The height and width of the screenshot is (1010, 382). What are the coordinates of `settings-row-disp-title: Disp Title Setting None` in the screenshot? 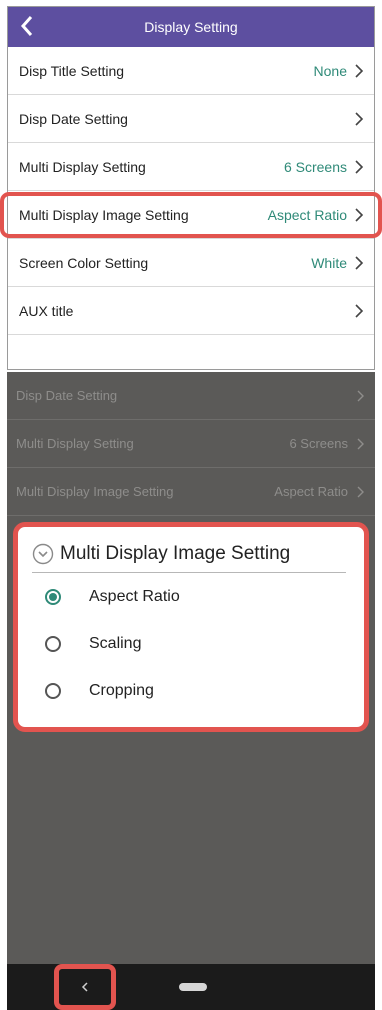 It's located at (191, 71).